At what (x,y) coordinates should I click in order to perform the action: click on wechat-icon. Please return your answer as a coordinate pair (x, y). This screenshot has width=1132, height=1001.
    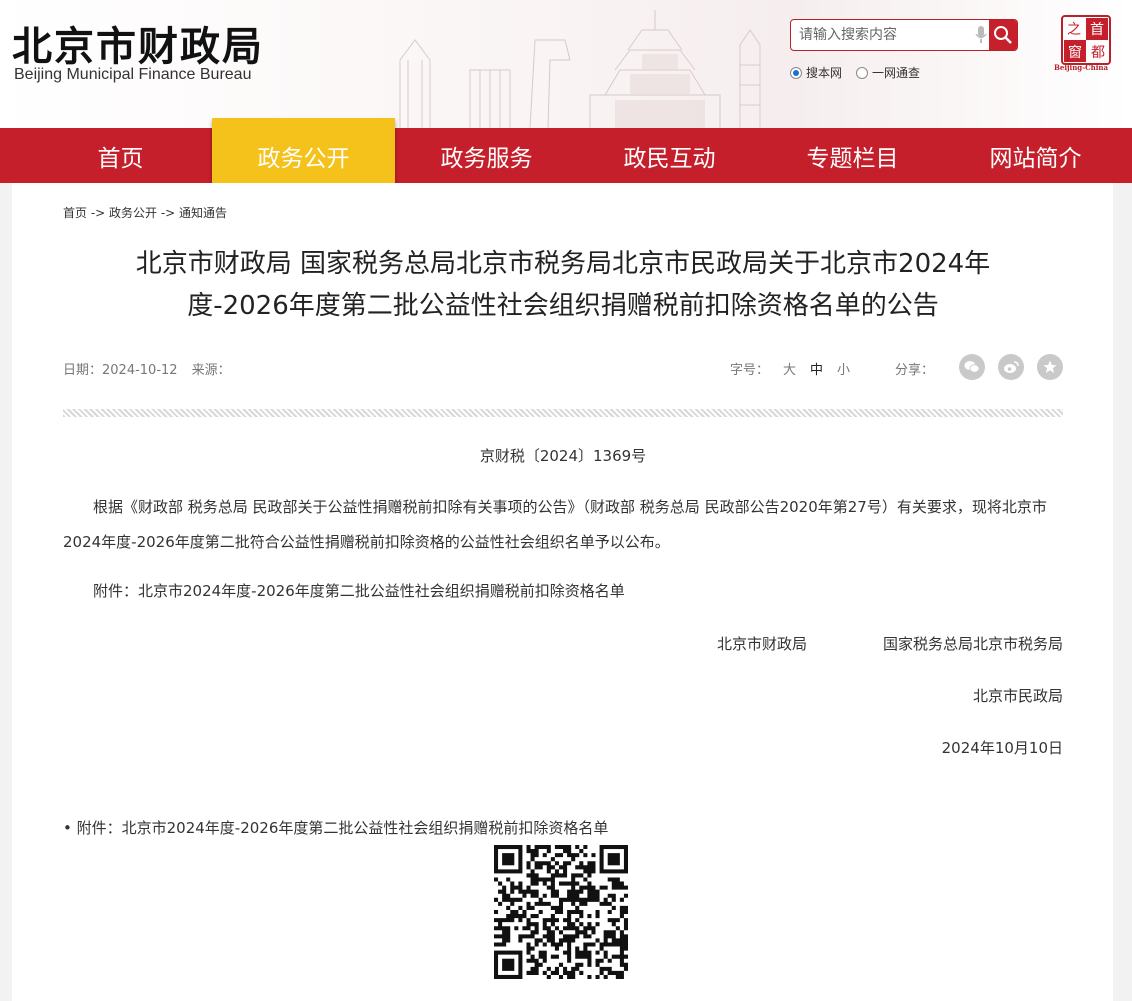
    Looking at the image, I should click on (972, 367).